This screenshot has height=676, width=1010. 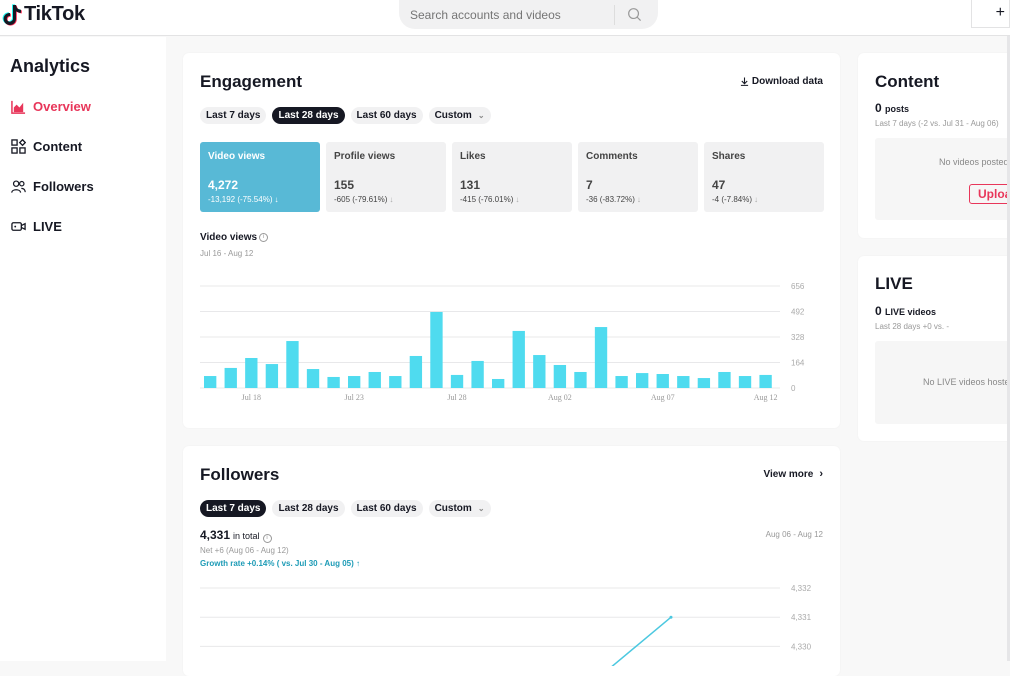 I want to click on download-data-button: Download data, so click(x=781, y=81).